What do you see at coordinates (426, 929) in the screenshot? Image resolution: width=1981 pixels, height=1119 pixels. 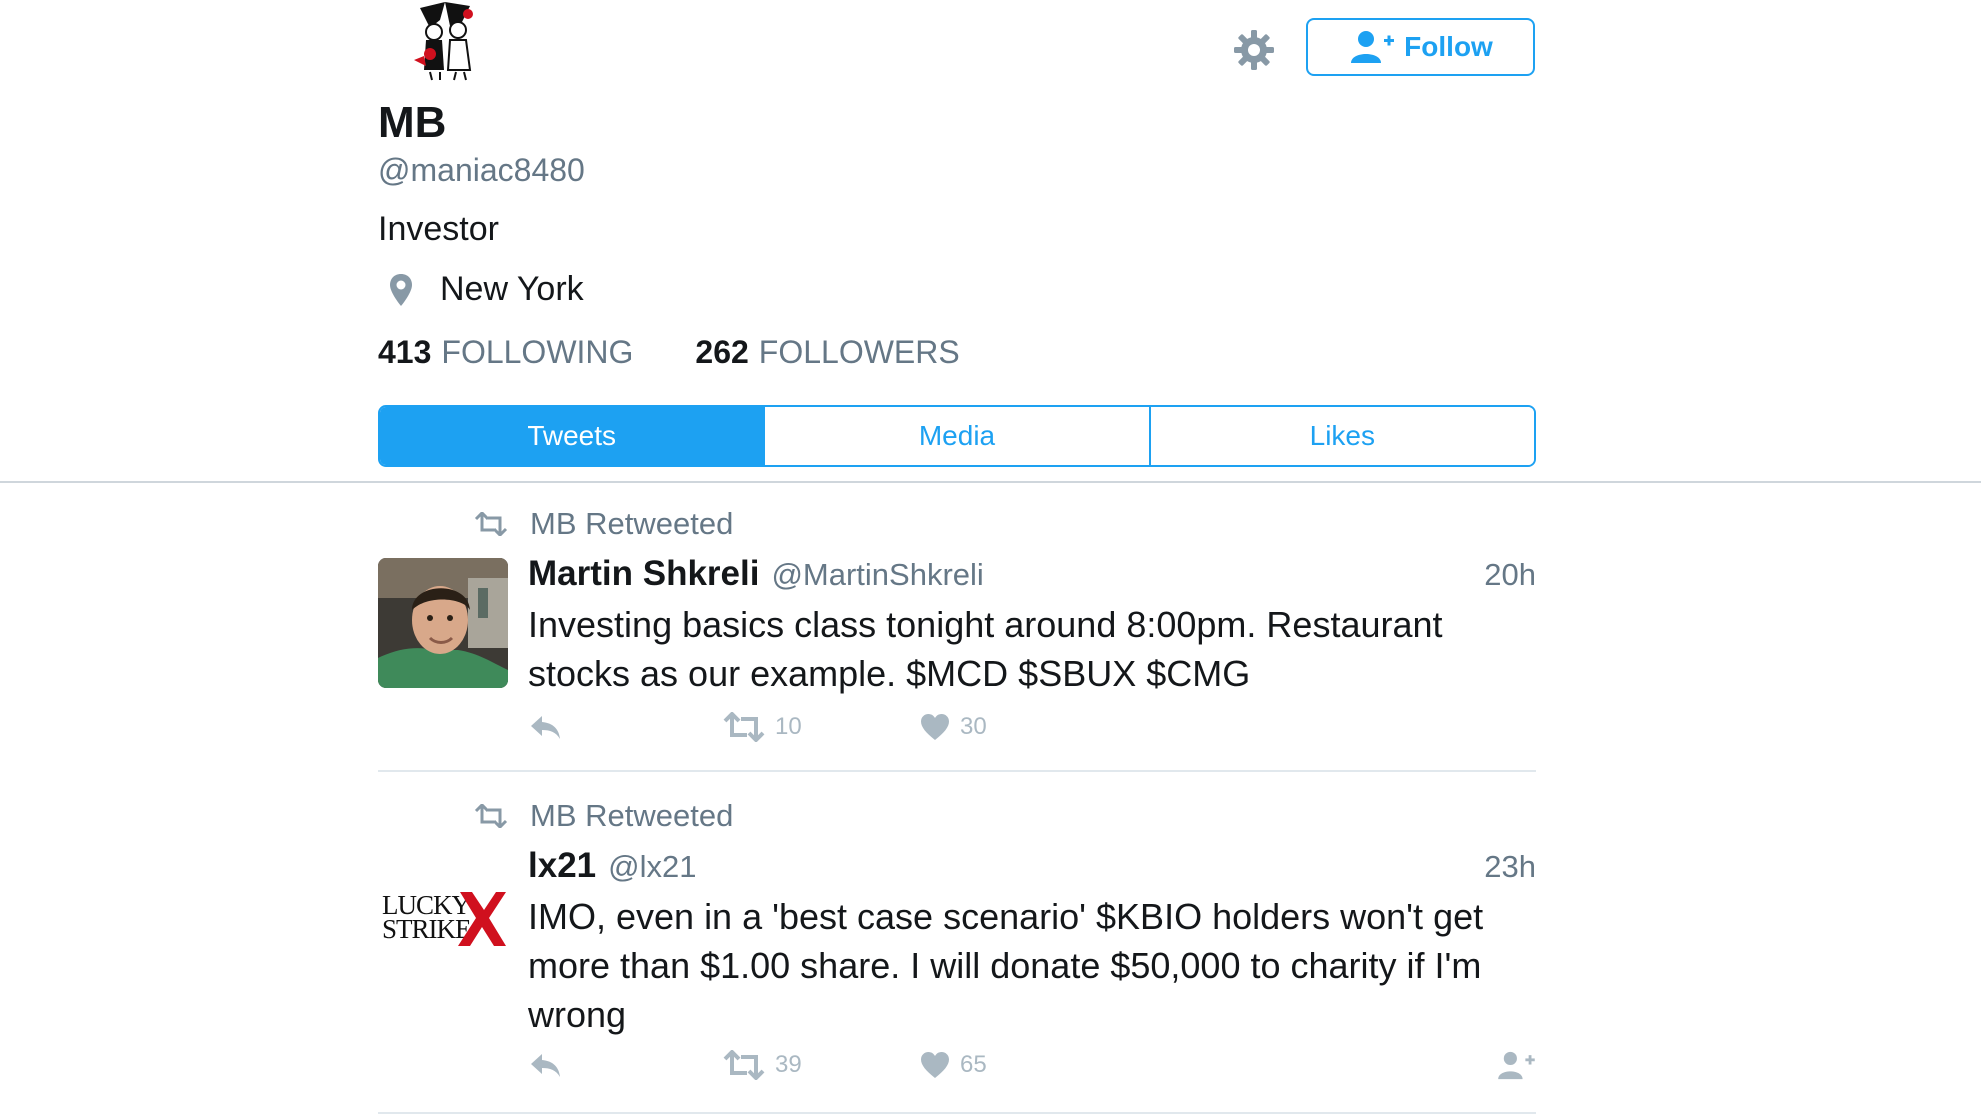 I see `svg-text: STRIKE` at bounding box center [426, 929].